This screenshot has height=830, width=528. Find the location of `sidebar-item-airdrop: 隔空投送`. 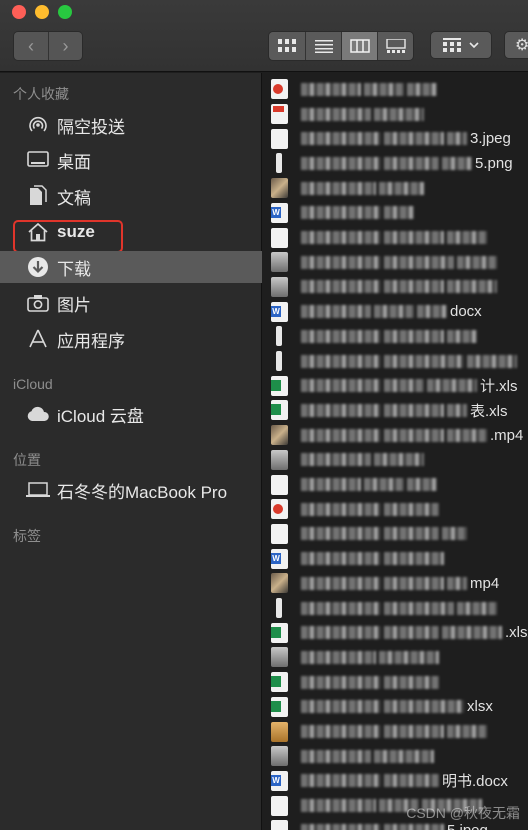

sidebar-item-airdrop: 隔空投送 is located at coordinates (131, 125).